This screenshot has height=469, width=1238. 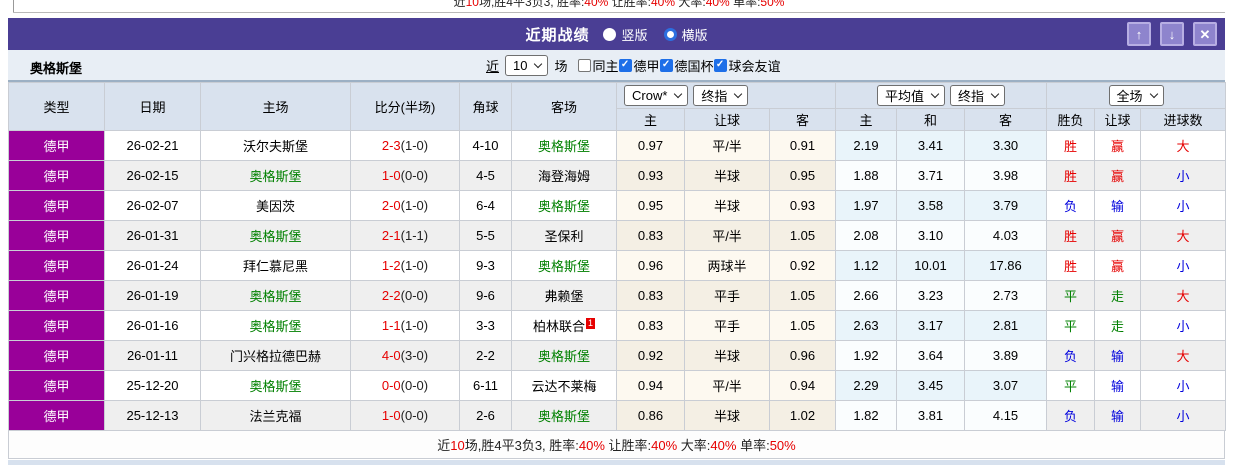 What do you see at coordinates (670, 34) in the screenshot?
I see `radio-checked-icon` at bounding box center [670, 34].